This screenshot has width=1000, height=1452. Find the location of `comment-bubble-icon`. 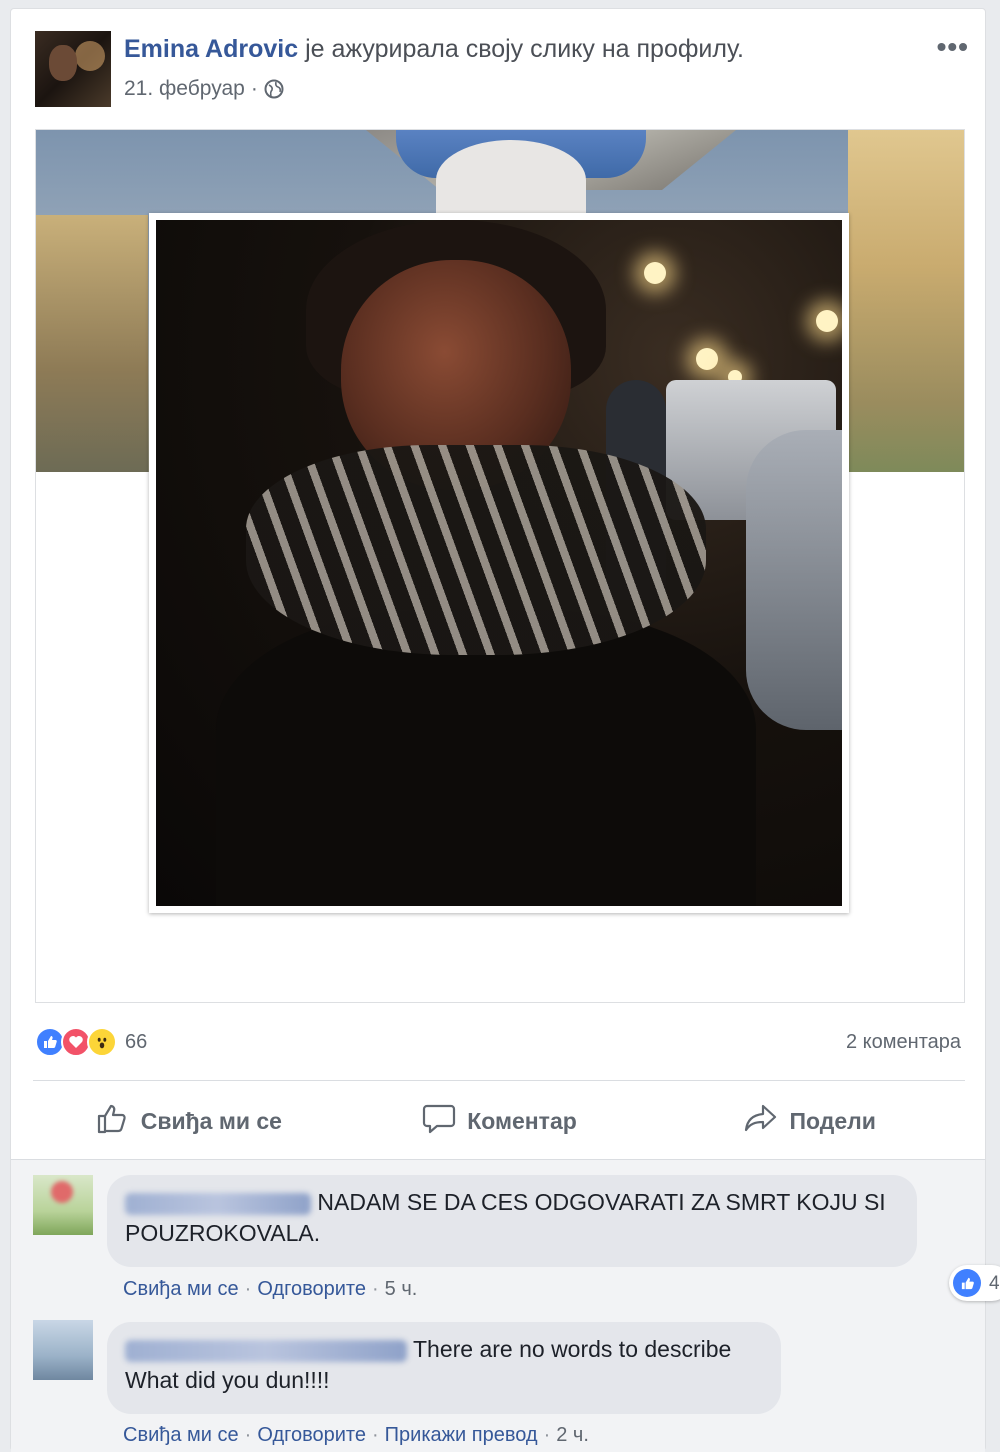

comment-bubble-icon is located at coordinates (439, 1121).